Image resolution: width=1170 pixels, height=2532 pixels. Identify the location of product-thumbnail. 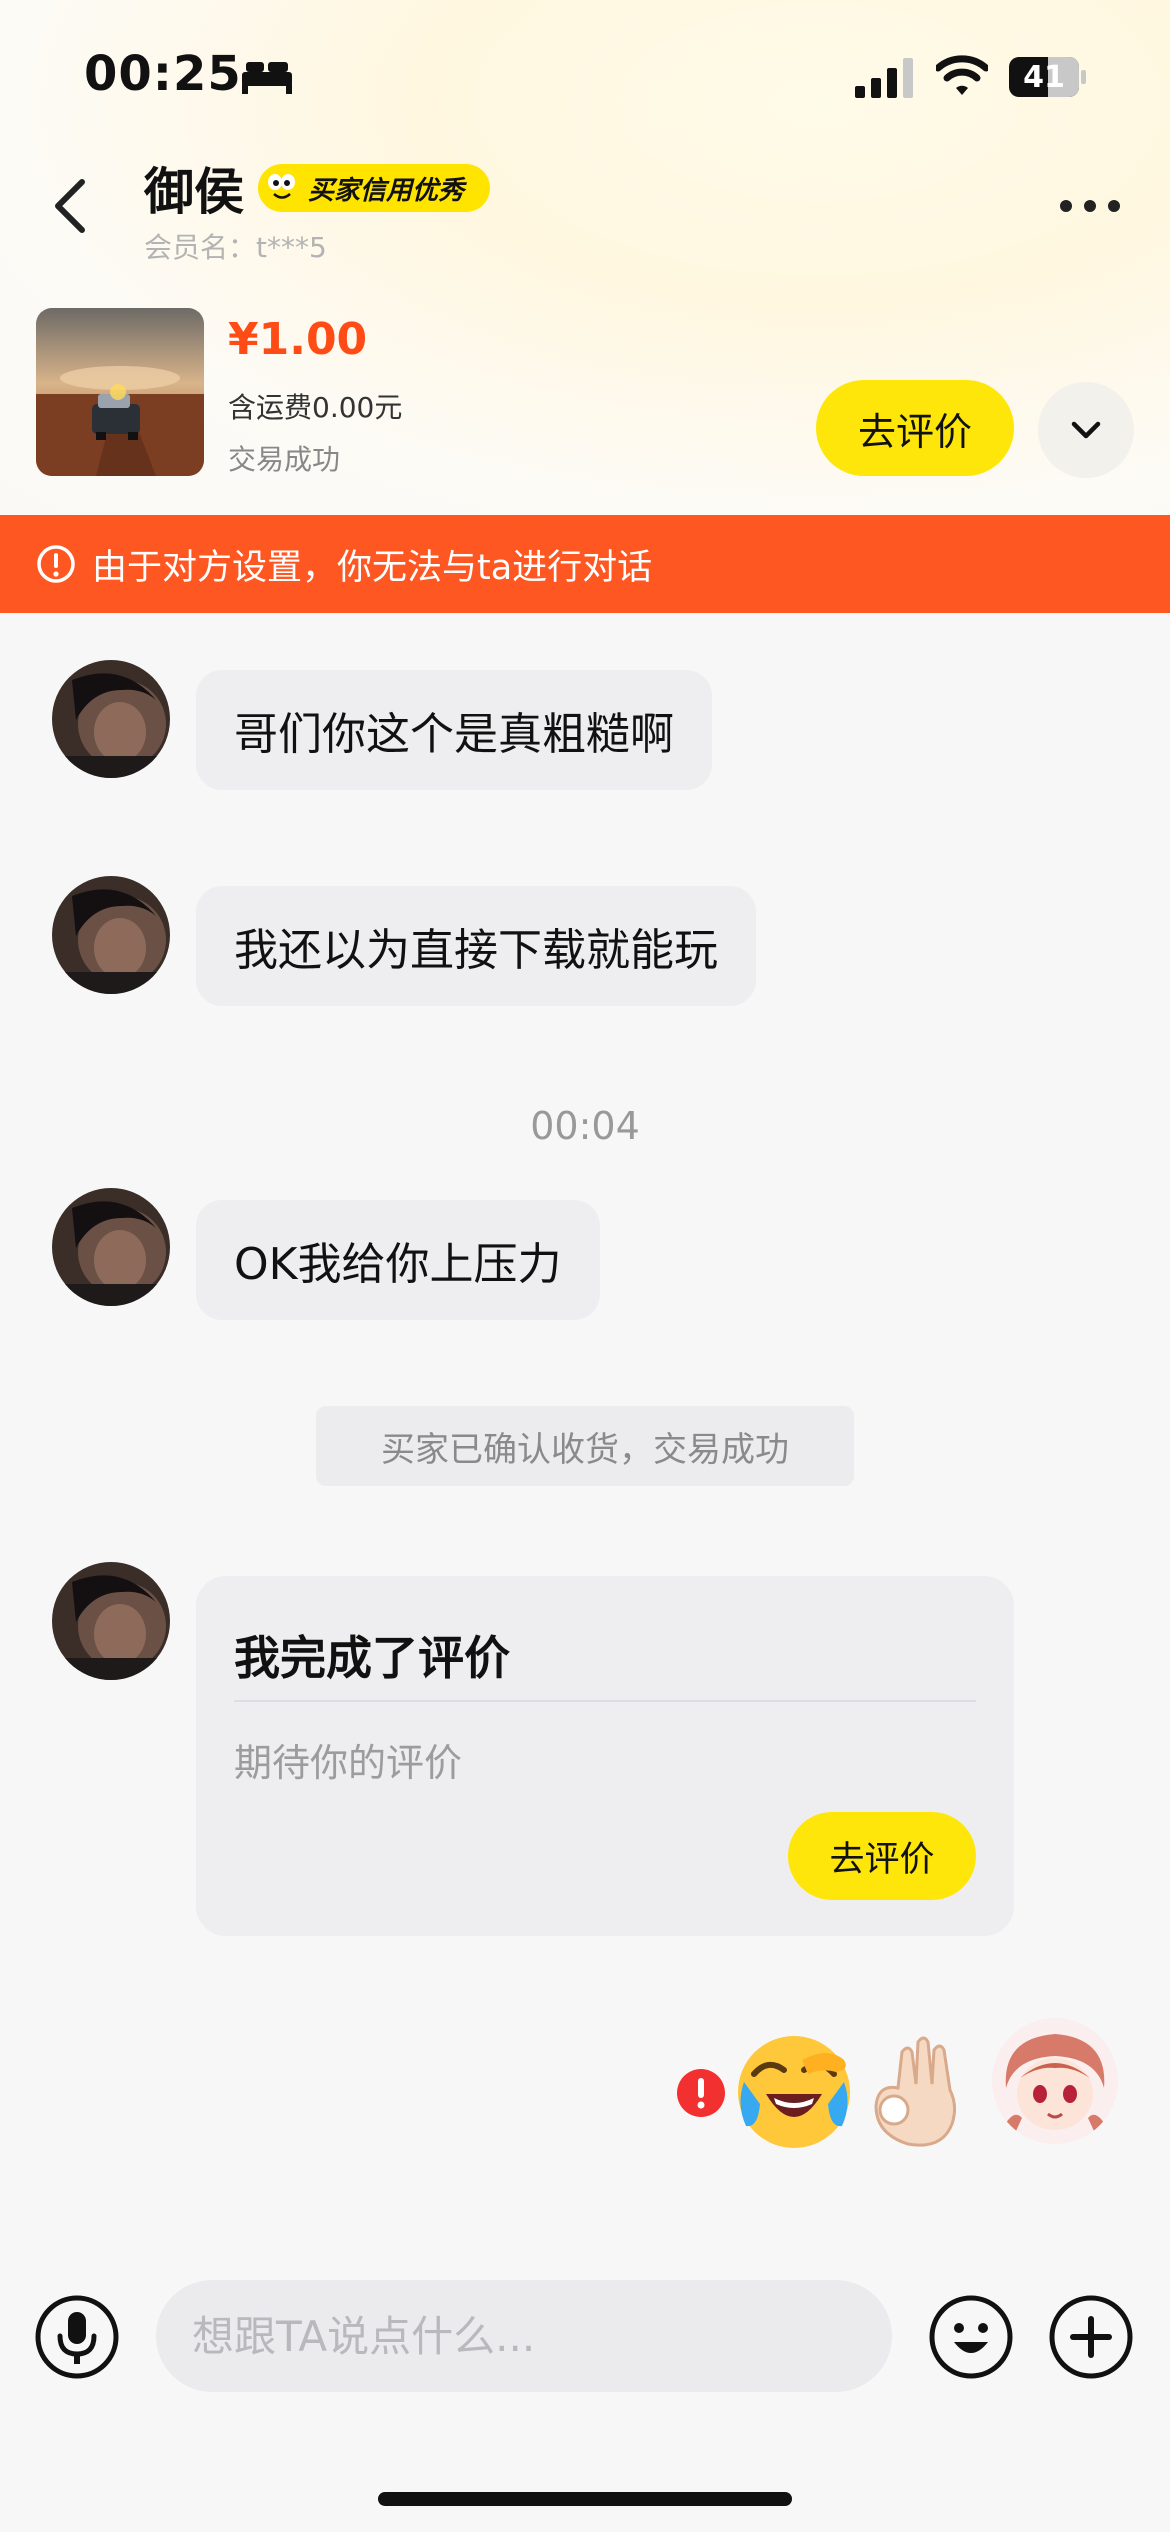
(120, 392).